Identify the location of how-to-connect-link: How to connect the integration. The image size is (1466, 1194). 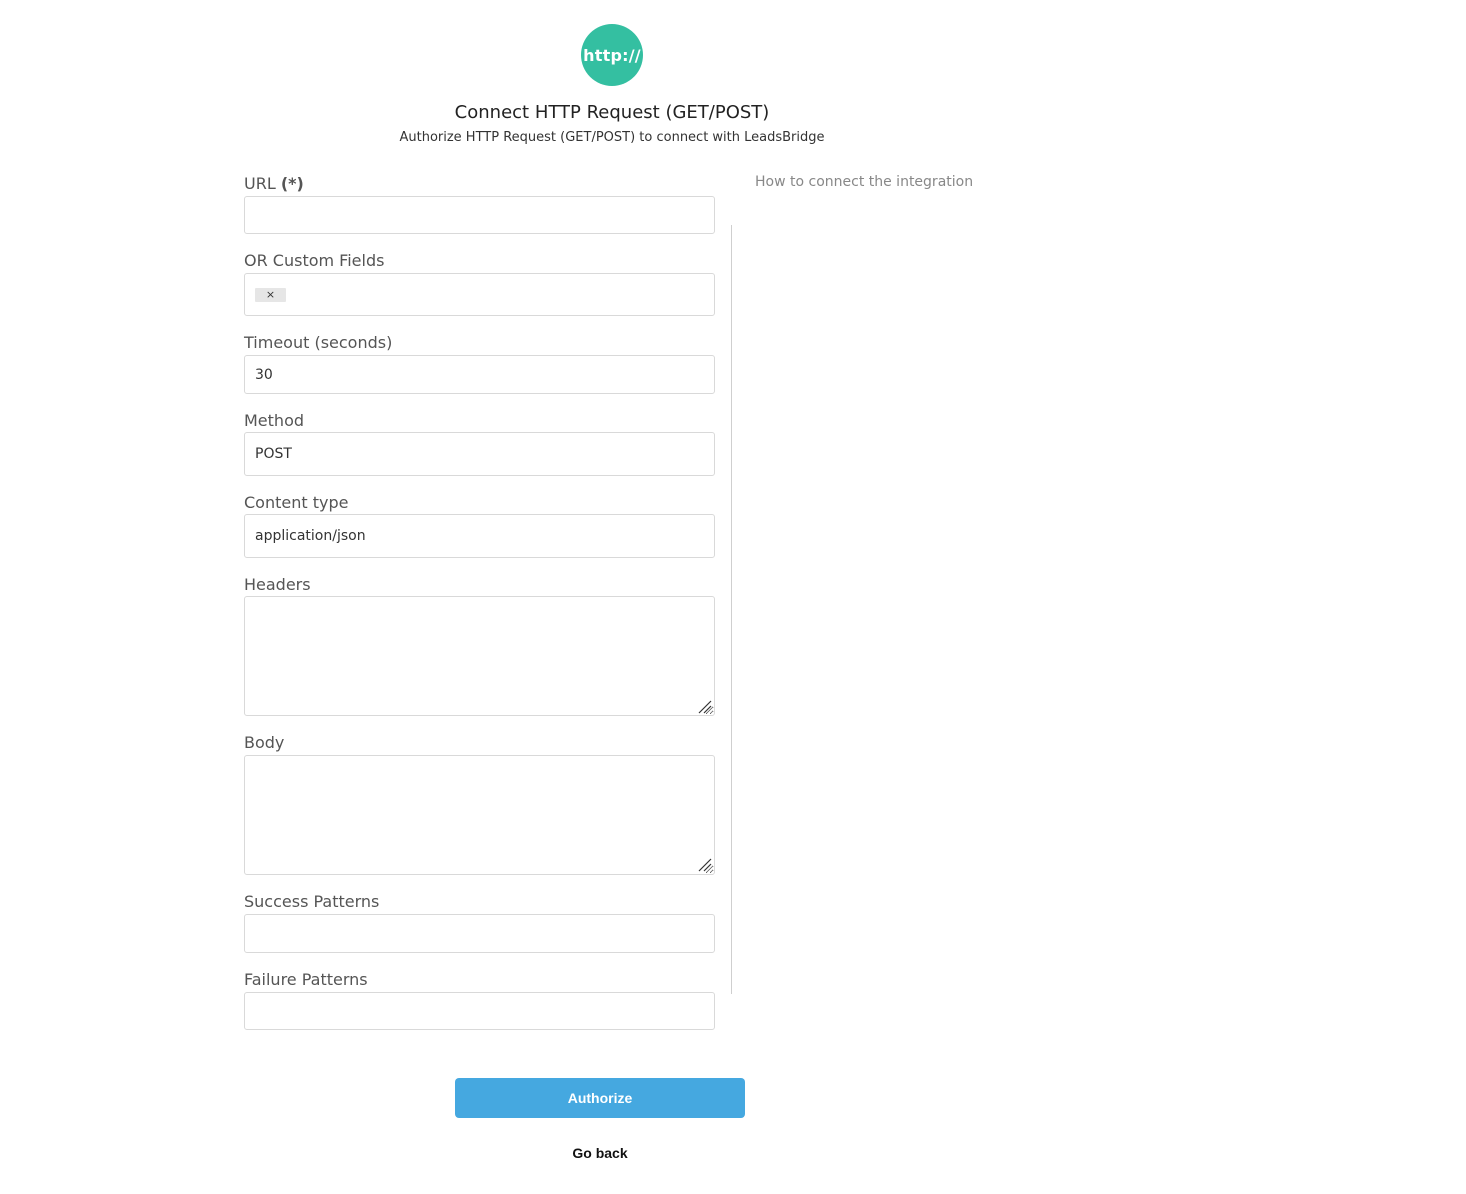
(864, 182).